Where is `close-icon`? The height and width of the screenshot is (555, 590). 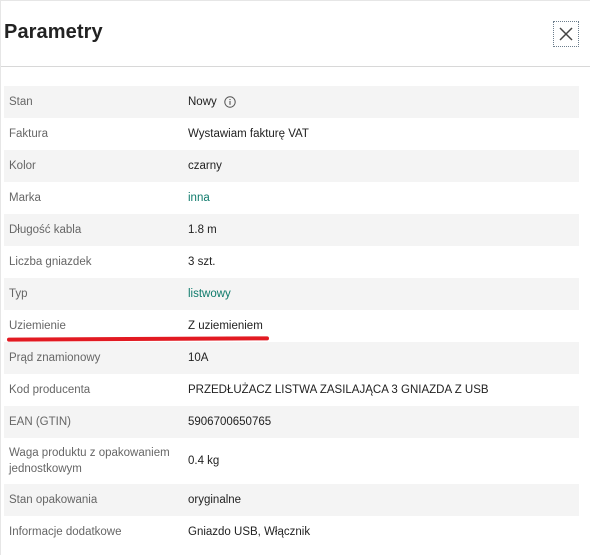
close-icon is located at coordinates (566, 34).